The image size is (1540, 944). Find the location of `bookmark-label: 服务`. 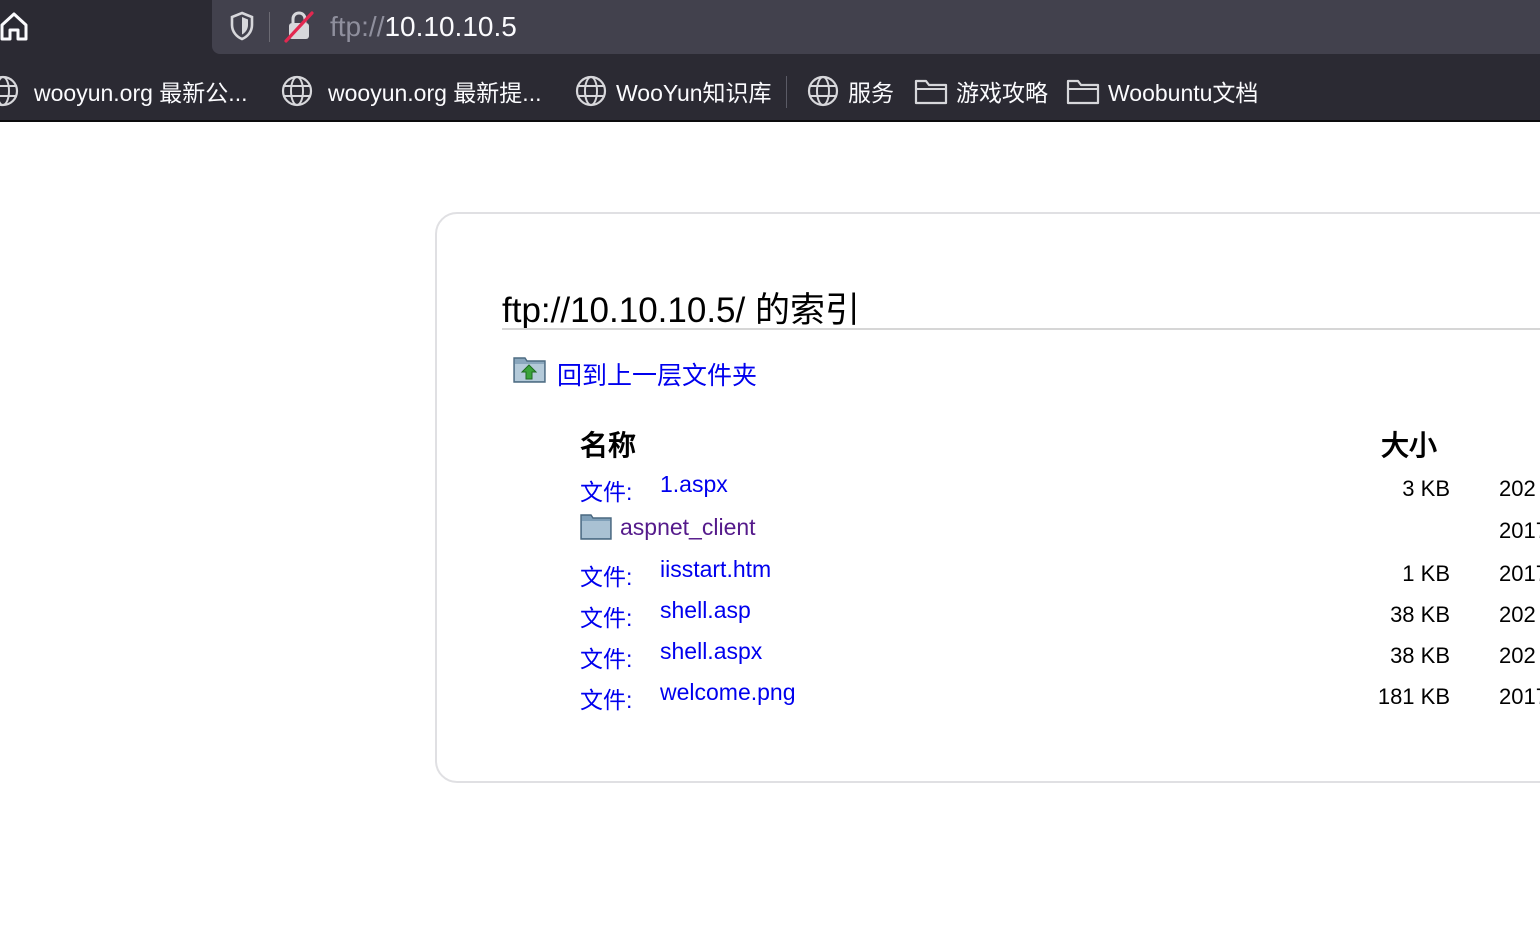

bookmark-label: 服务 is located at coordinates (871, 93).